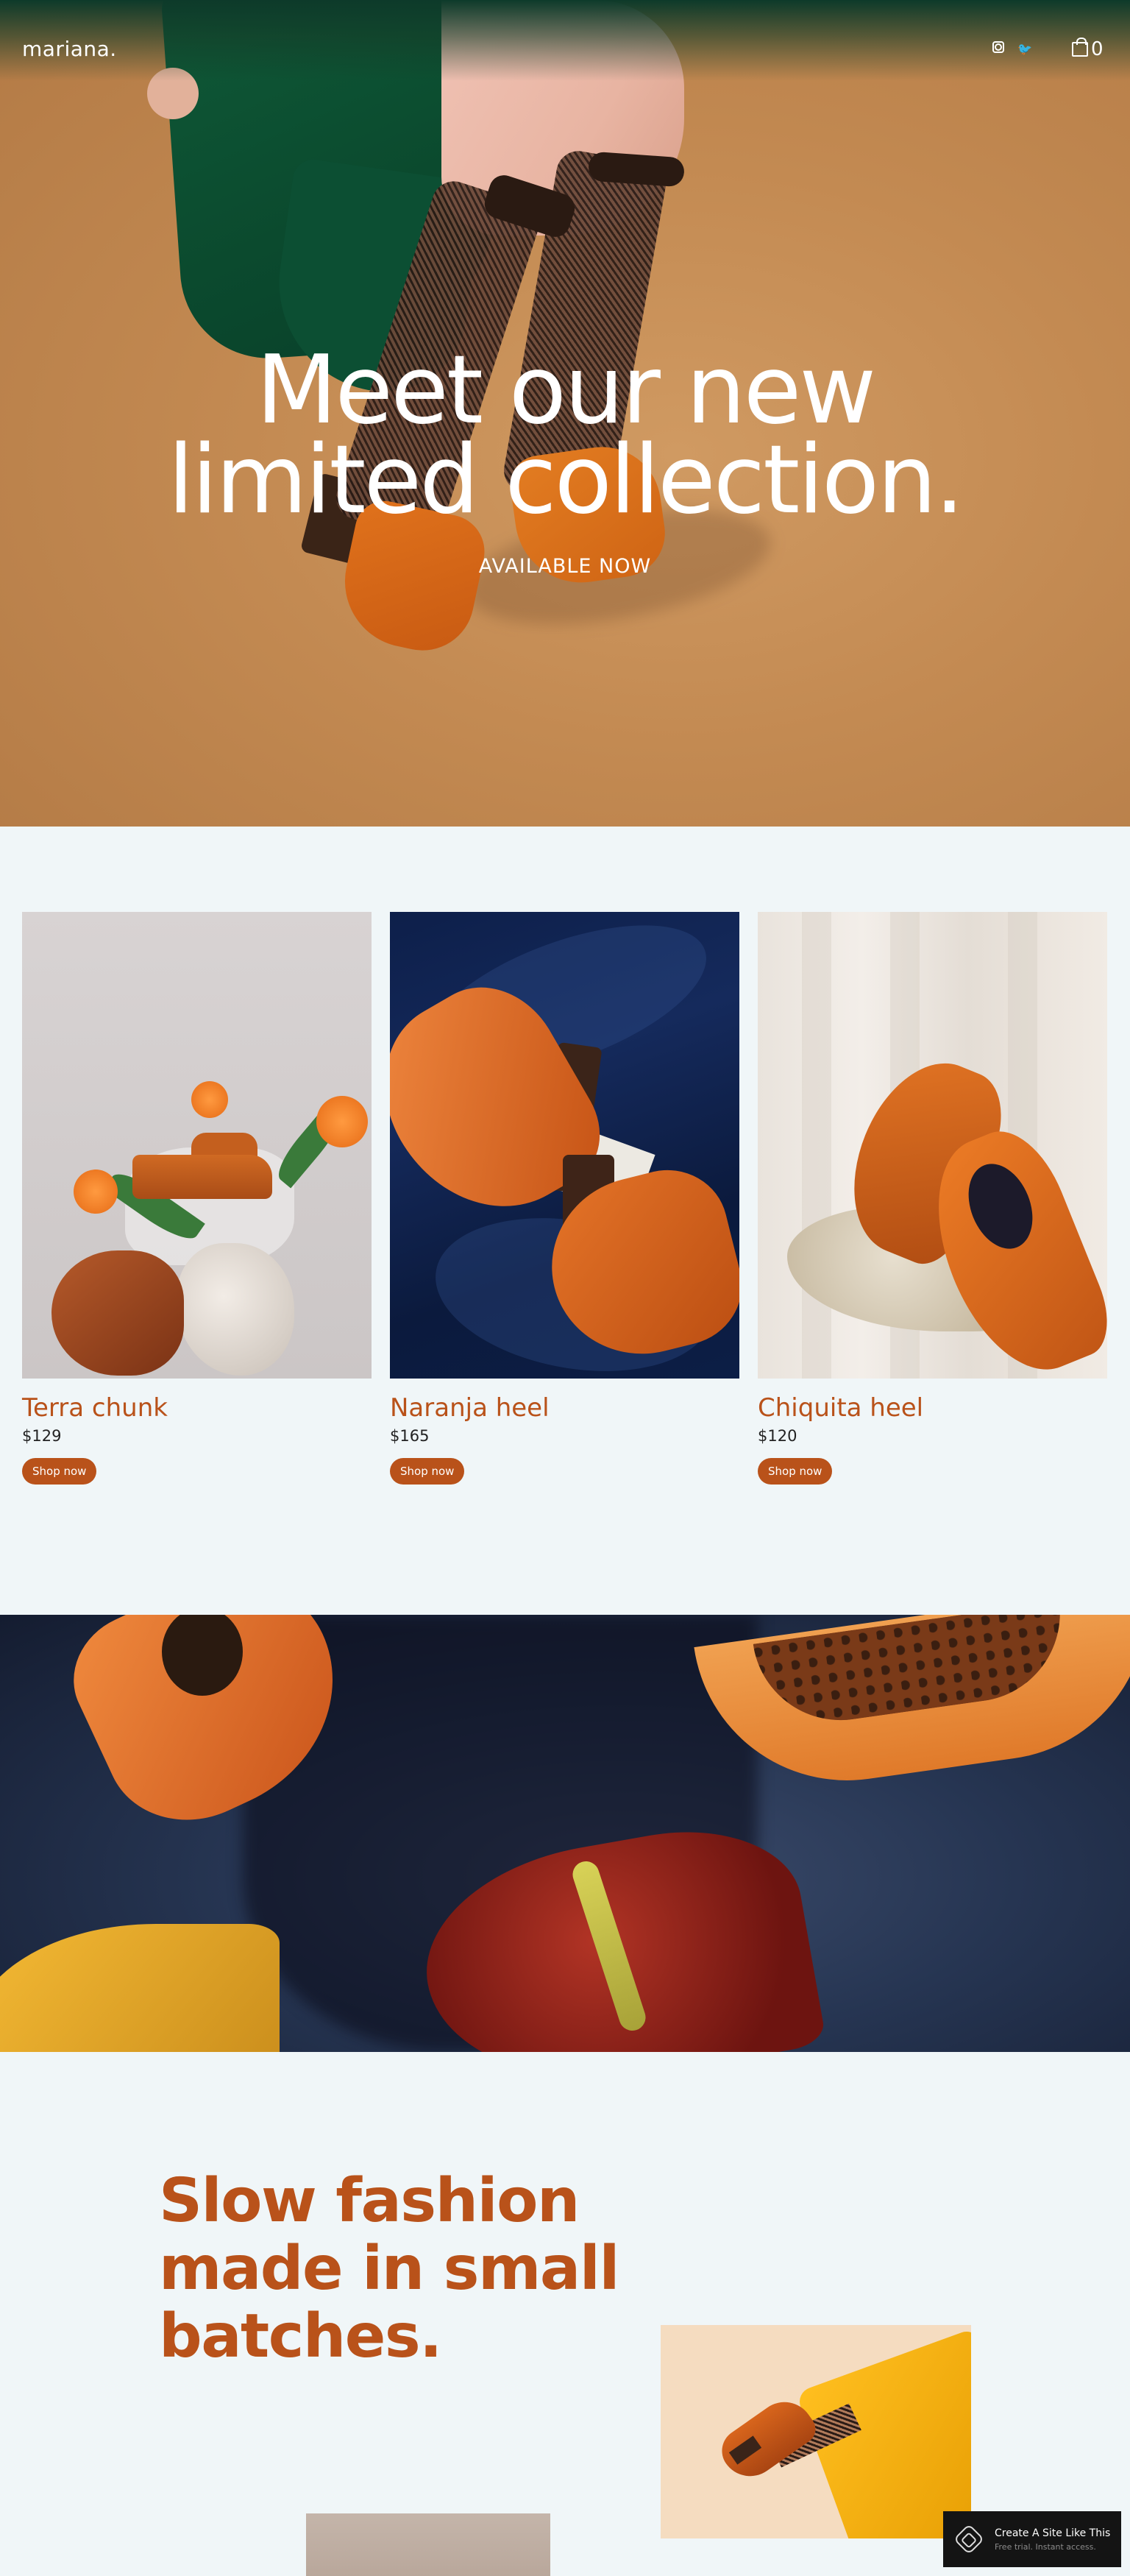 The width and height of the screenshot is (1130, 2576). I want to click on story-title: Slow fashion made in small batches., so click(417, 2269).